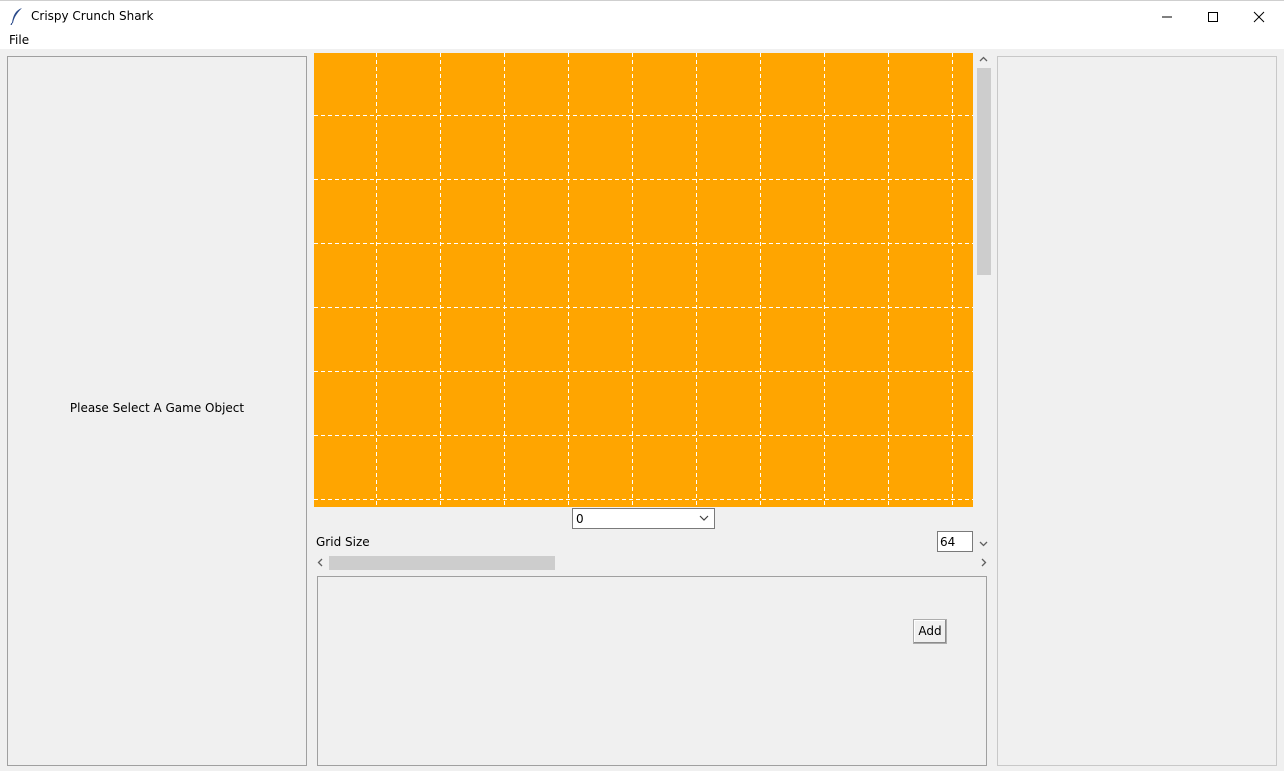 The image size is (1284, 771). I want to click on menu-file: File, so click(19, 40).